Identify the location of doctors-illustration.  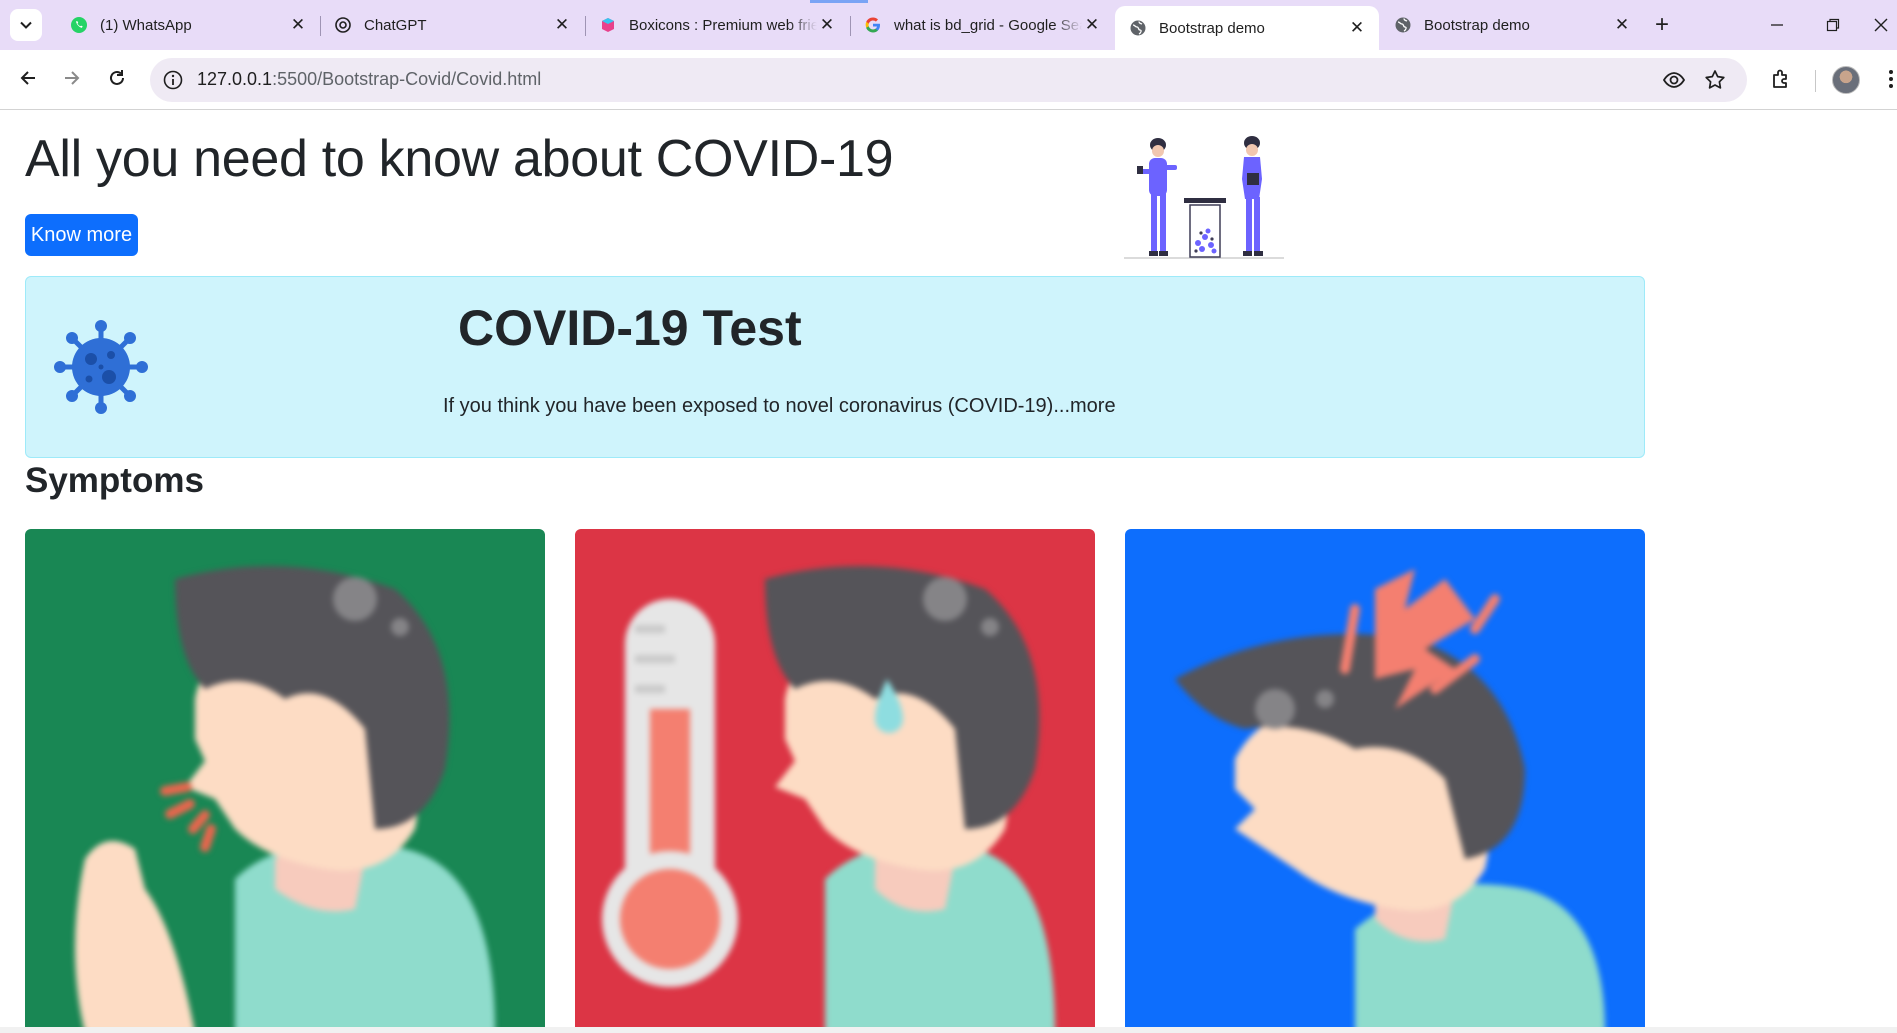
(1204, 197).